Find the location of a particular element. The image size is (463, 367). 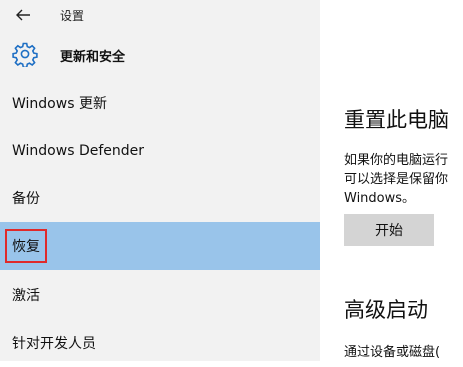

sidebar-item-label: Windows 更新 is located at coordinates (59, 104).